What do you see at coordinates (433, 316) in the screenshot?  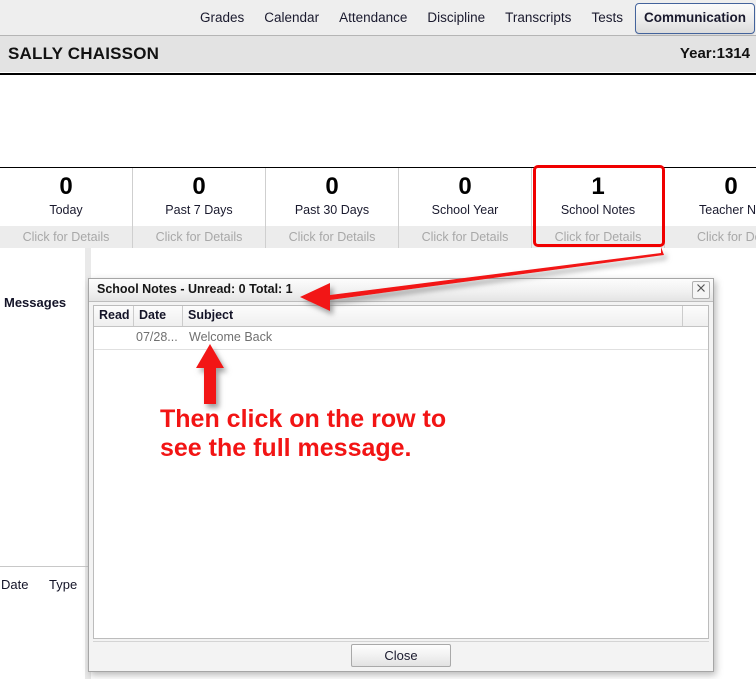 I see `column-header-subject: Subject` at bounding box center [433, 316].